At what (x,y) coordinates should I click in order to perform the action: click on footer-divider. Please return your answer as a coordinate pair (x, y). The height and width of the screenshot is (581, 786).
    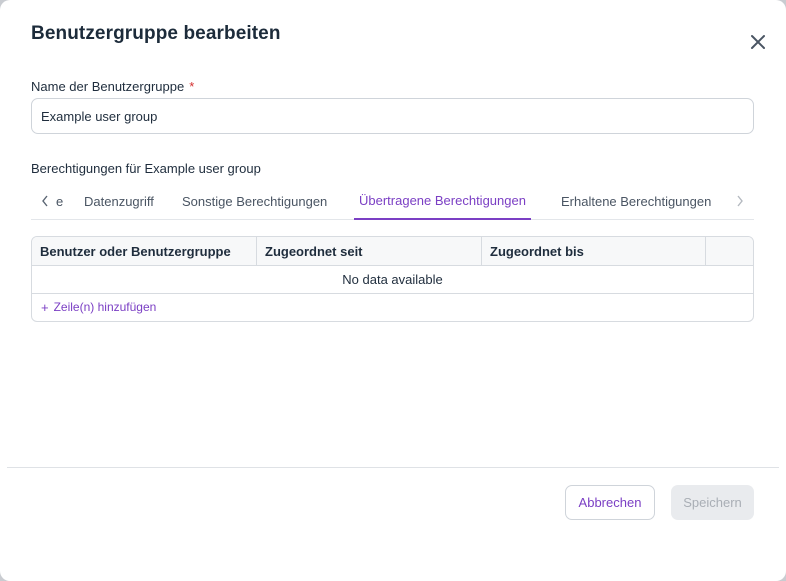
    Looking at the image, I should click on (393, 467).